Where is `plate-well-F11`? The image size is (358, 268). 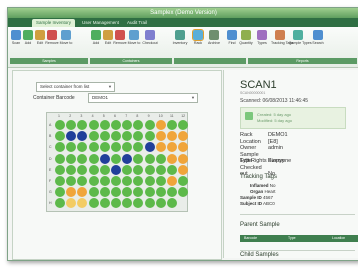
plate-well-F11 is located at coordinates (172, 181).